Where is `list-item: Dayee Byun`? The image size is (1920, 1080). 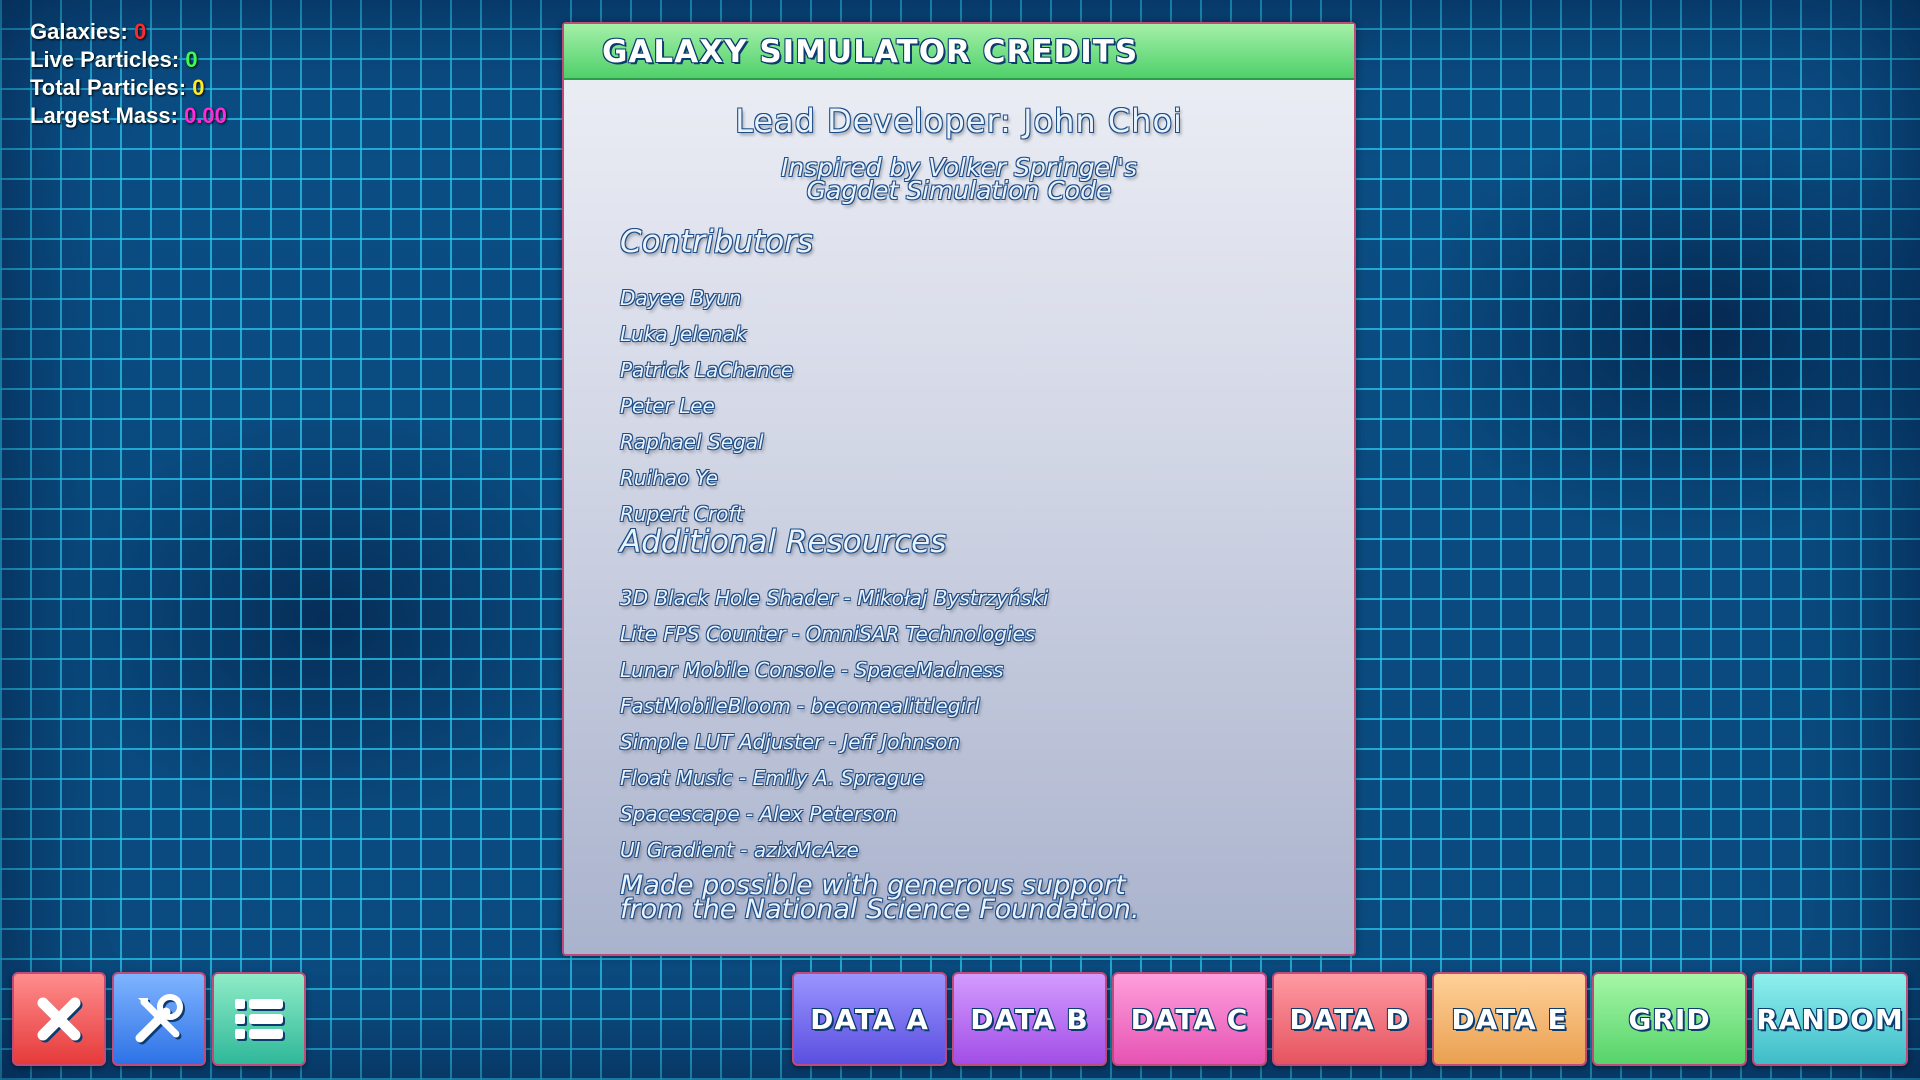
list-item: Dayee Byun is located at coordinates (681, 298).